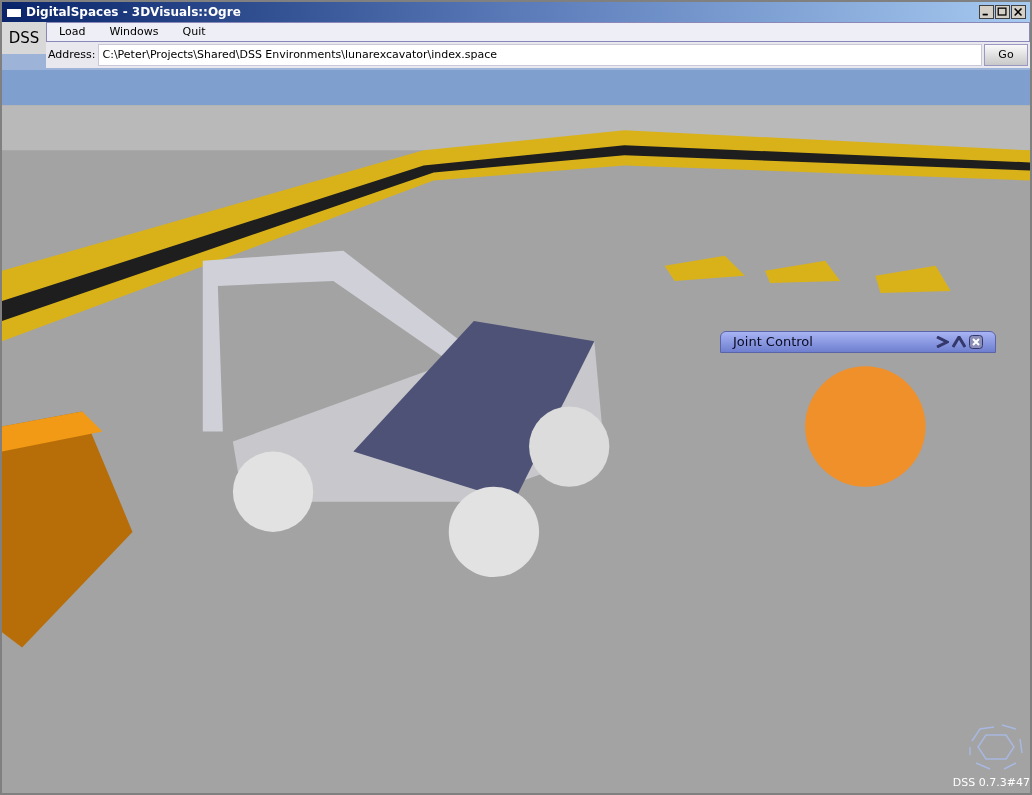 The height and width of the screenshot is (795, 1032). What do you see at coordinates (133, 12) in the screenshot?
I see `window-title: DigitalSpaces - 3DVisuals::Ogre` at bounding box center [133, 12].